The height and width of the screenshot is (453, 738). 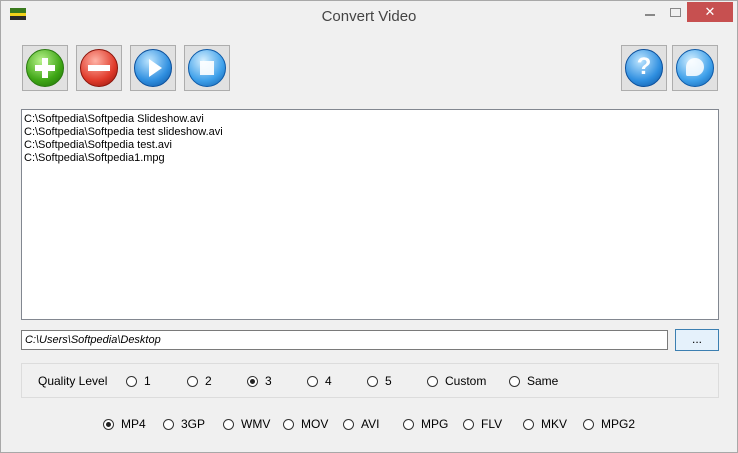 I want to click on globe-icon, so click(x=695, y=68).